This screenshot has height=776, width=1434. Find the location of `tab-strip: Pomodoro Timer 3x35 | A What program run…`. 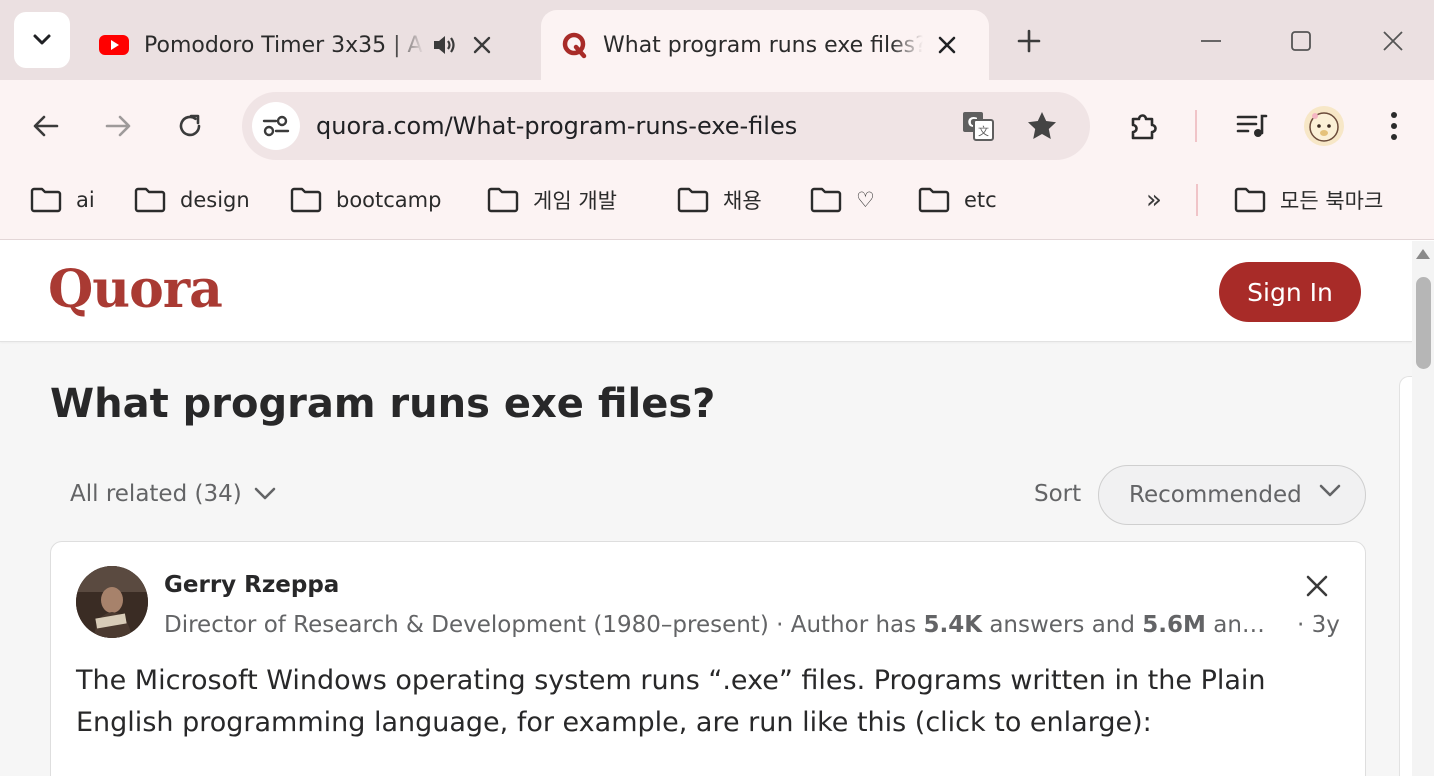

tab-strip: Pomodoro Timer 3x35 | A What program run… is located at coordinates (717, 40).